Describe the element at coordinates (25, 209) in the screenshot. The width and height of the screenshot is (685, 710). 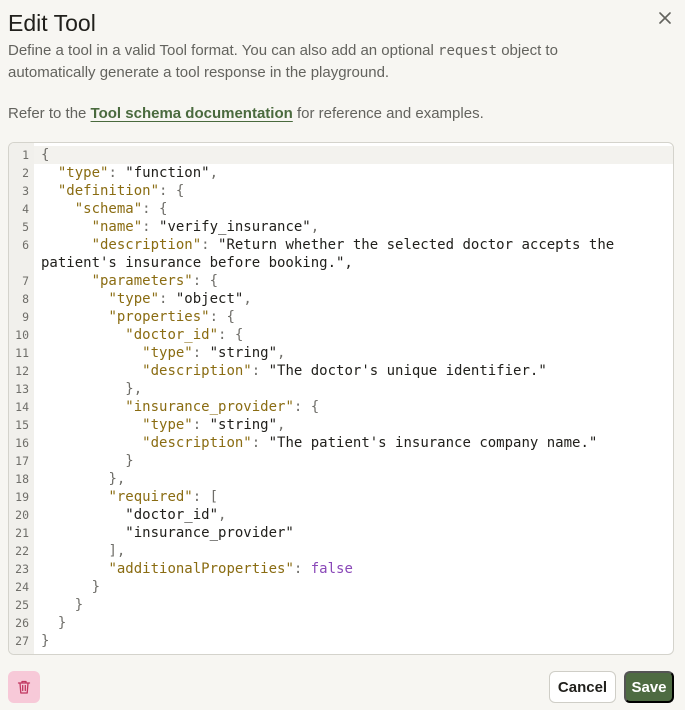
I see `line-number: 4` at that location.